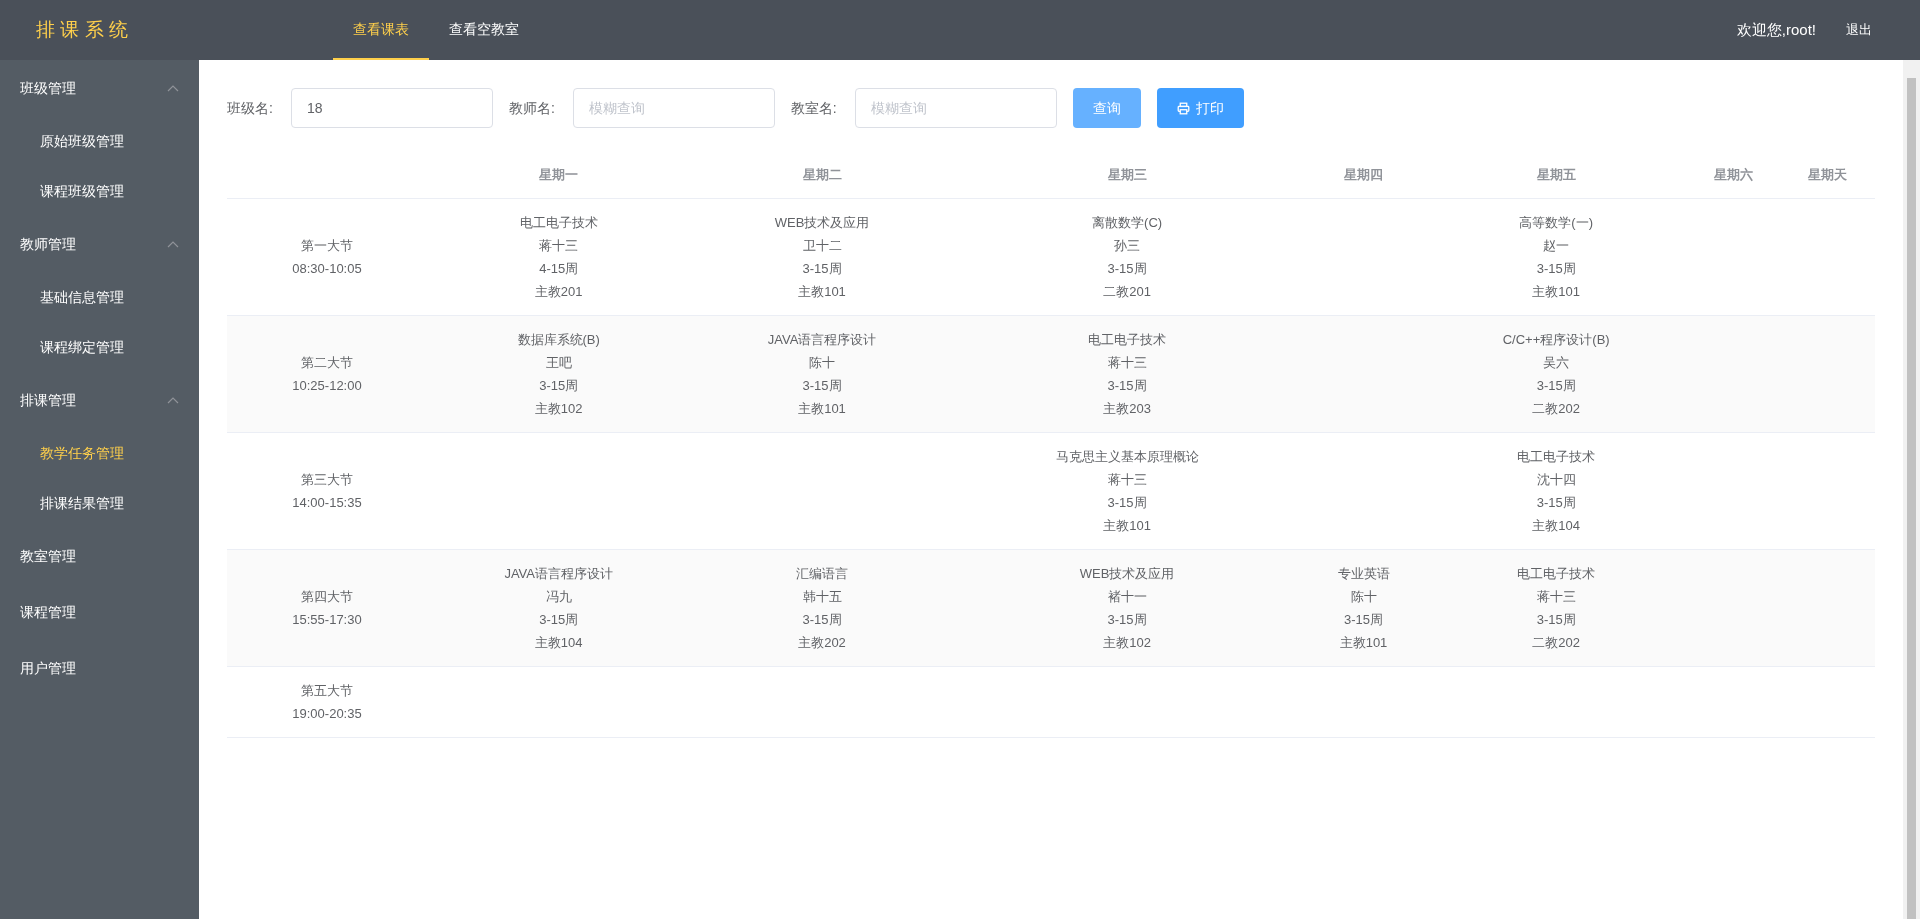 This screenshot has width=1920, height=919. What do you see at coordinates (531, 108) in the screenshot?
I see `field-label: 教师名:` at bounding box center [531, 108].